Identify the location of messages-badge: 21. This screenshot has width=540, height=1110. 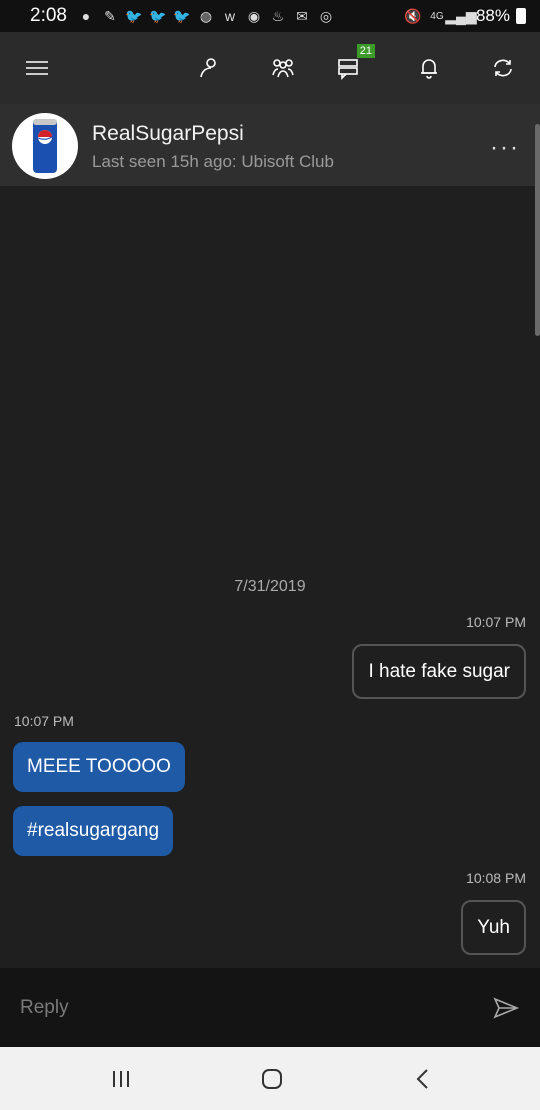
(365, 51).